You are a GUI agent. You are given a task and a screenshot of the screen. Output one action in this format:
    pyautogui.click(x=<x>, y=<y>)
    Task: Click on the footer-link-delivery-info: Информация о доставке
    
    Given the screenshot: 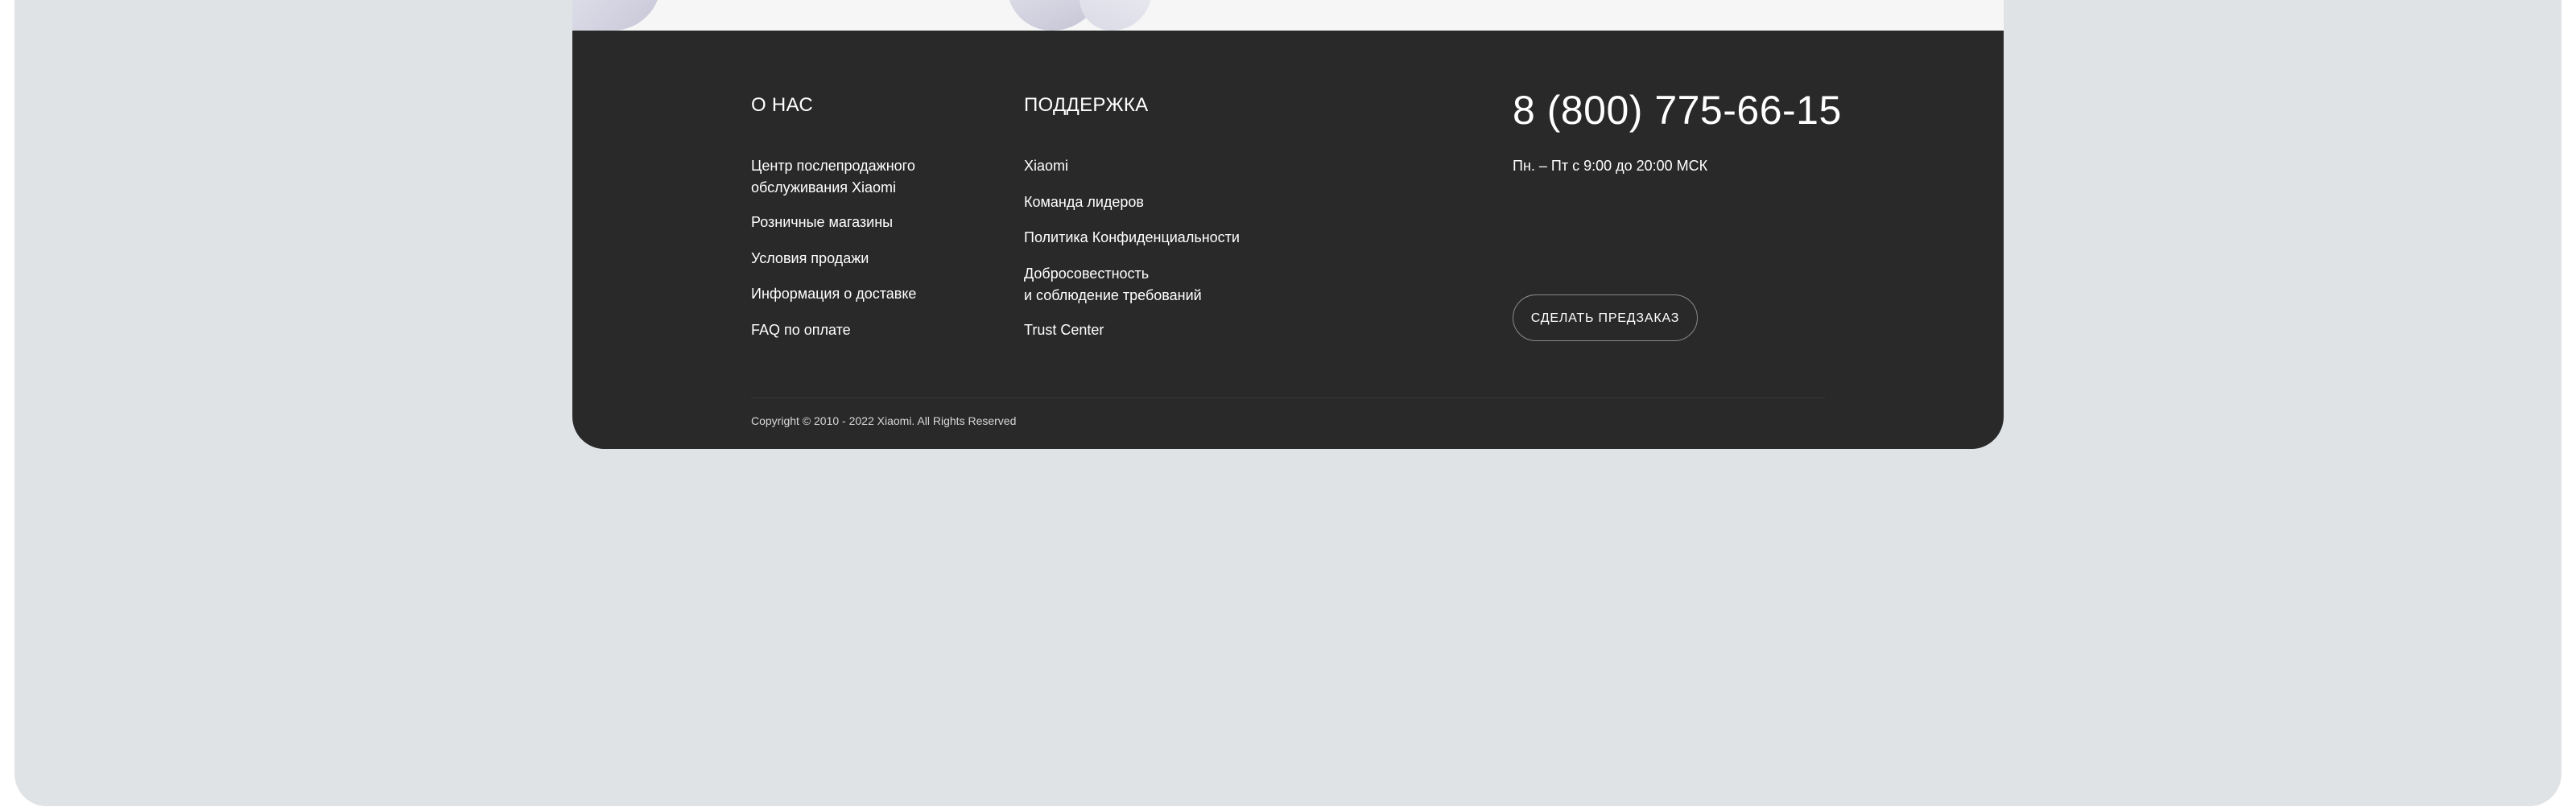 What is the action you would take?
    pyautogui.click(x=833, y=294)
    